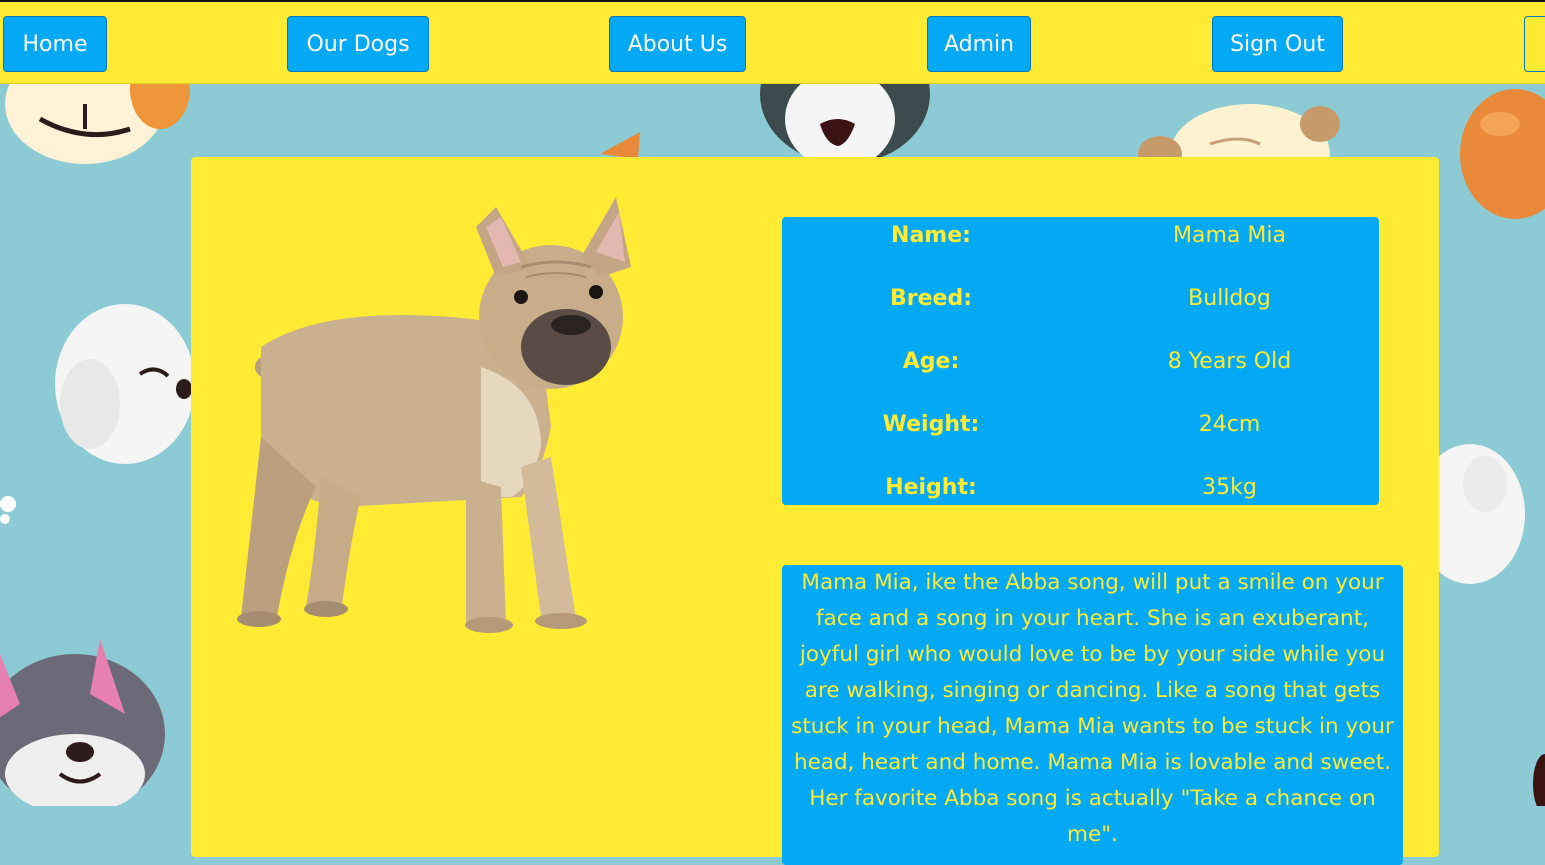  Describe the element at coordinates (1080, 424) in the screenshot. I see `detail-row-weight: Weight: 24cm` at that location.